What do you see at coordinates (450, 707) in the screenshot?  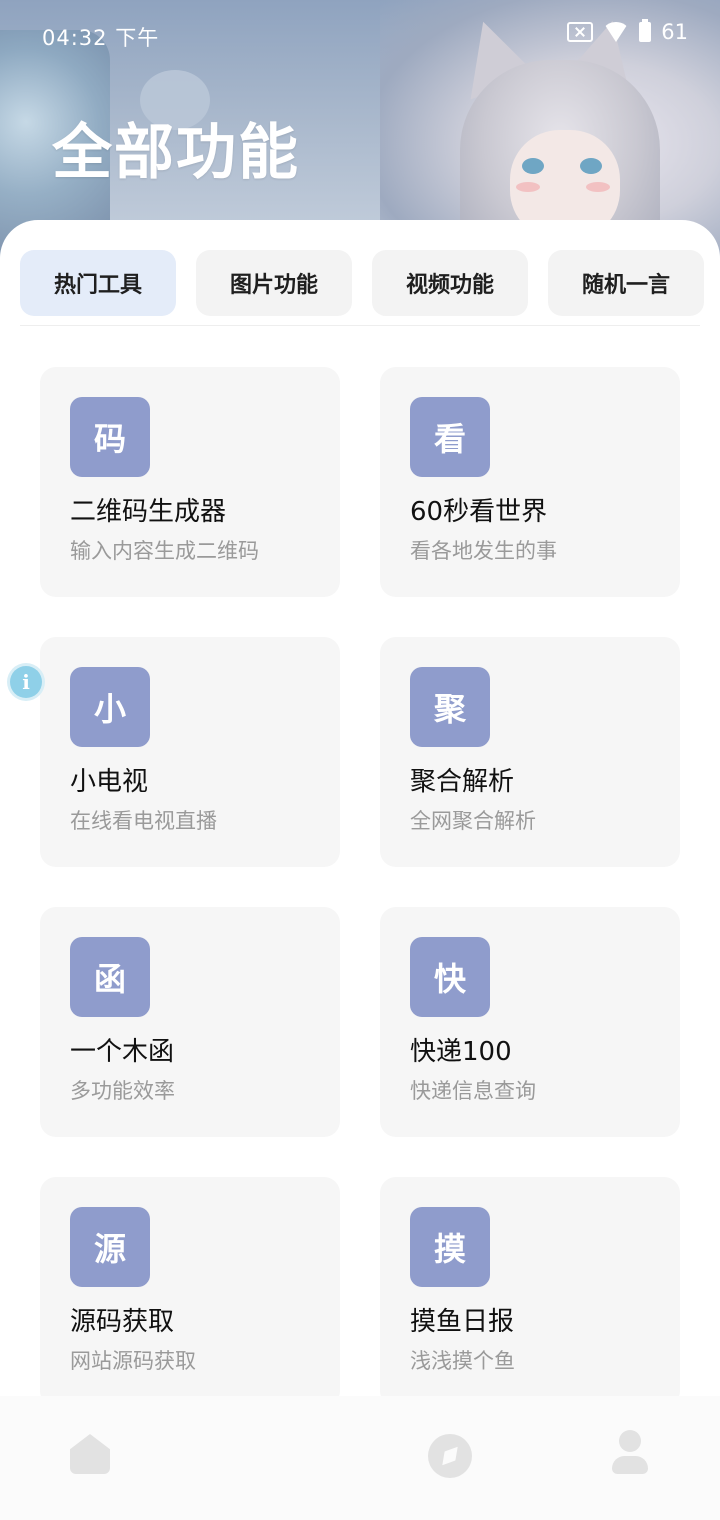 I see `parser-icon: 聚` at bounding box center [450, 707].